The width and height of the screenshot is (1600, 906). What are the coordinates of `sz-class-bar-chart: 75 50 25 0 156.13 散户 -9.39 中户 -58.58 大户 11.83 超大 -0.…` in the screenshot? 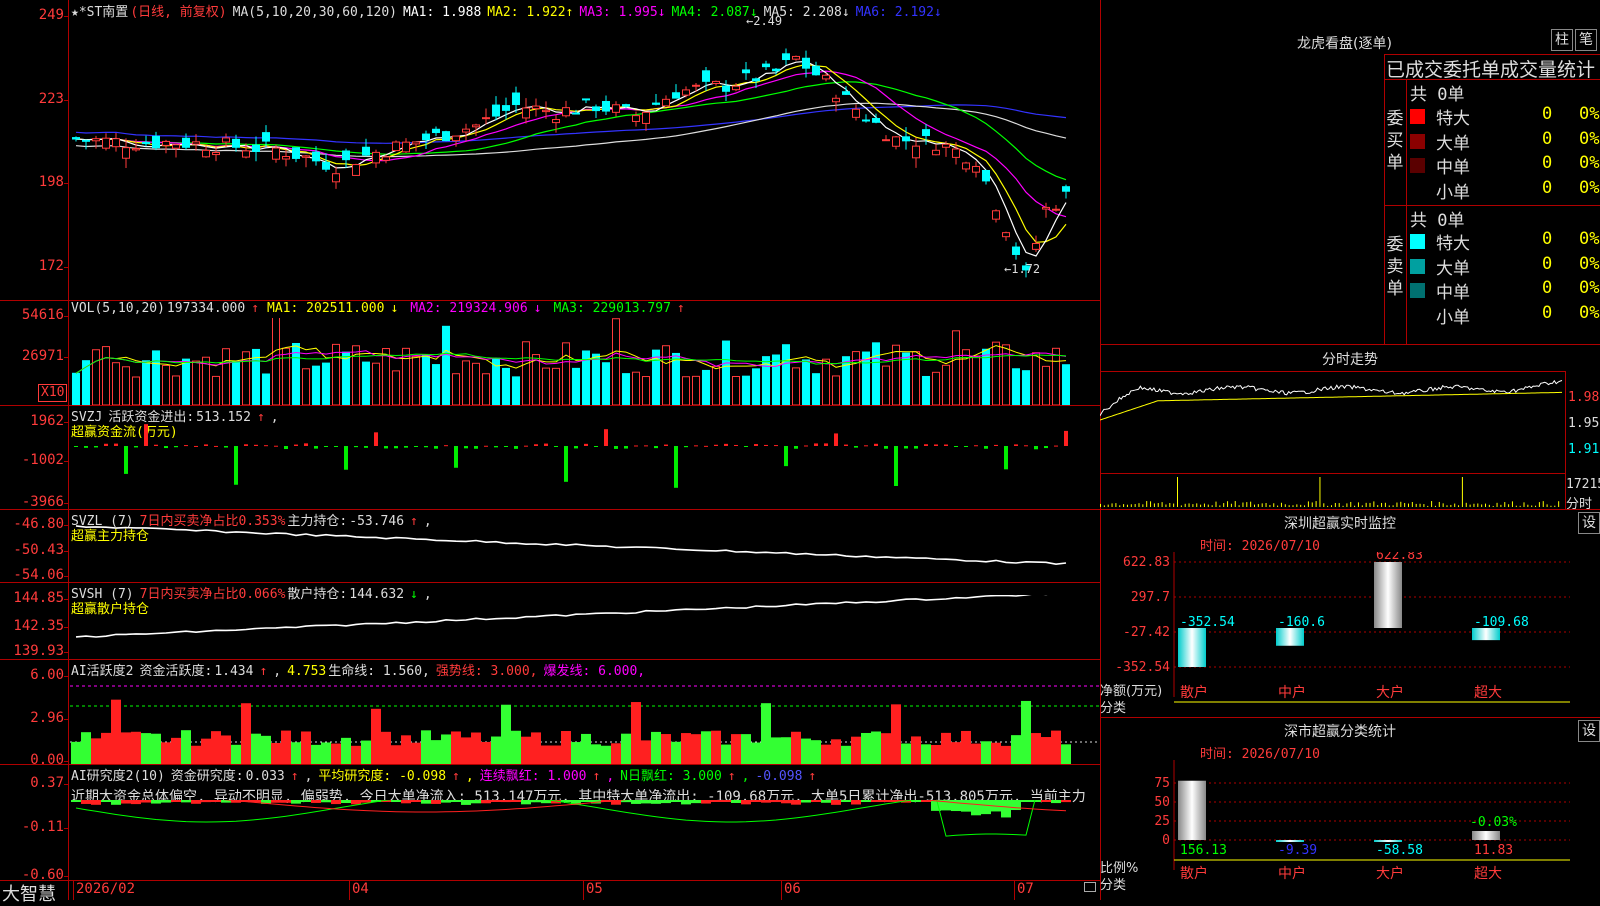 It's located at (1350, 830).